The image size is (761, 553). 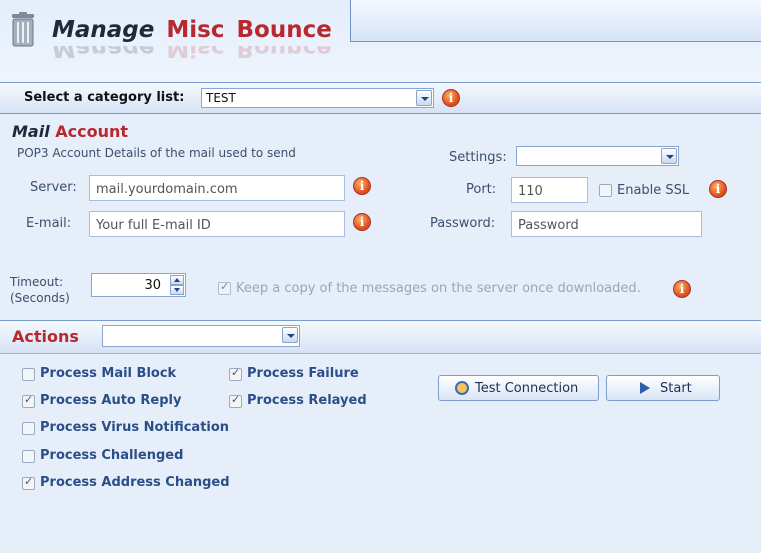 What do you see at coordinates (177, 280) in the screenshot?
I see `spin-up-icon` at bounding box center [177, 280].